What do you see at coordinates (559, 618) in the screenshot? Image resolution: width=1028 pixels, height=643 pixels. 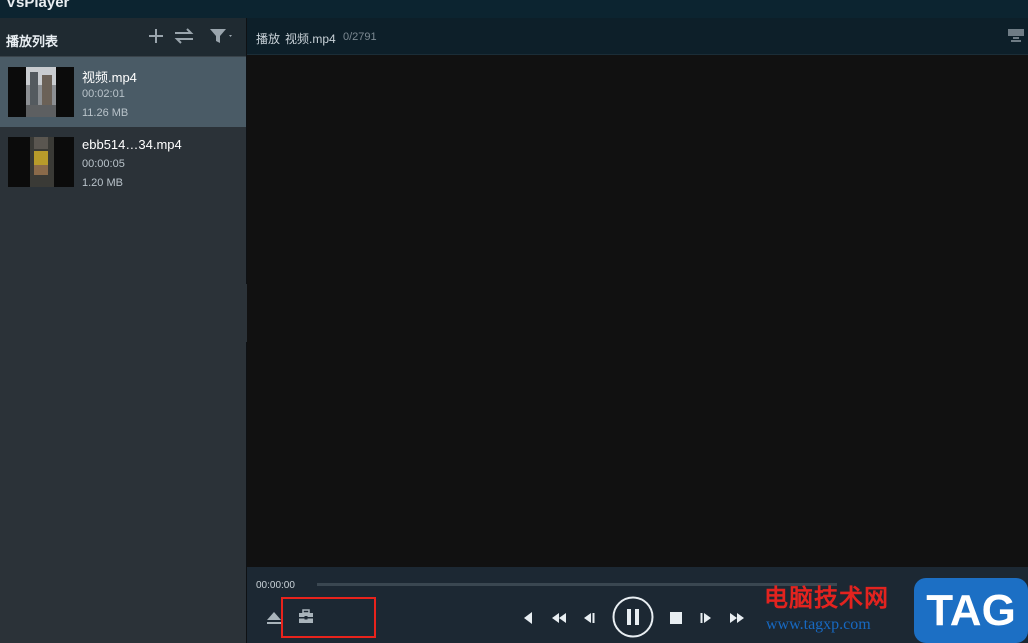 I see `rewind-icon` at bounding box center [559, 618].